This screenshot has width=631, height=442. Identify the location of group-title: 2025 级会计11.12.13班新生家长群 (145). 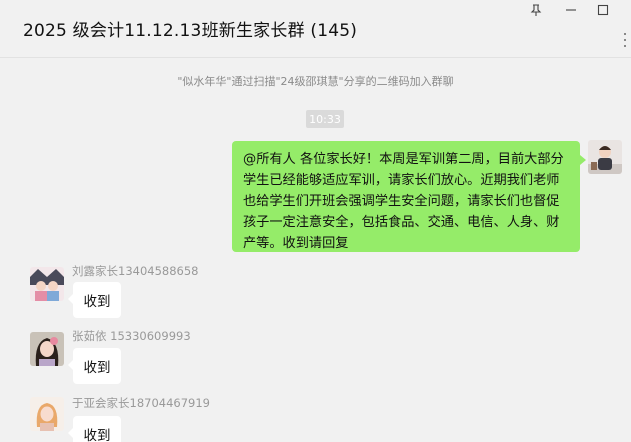
(190, 31).